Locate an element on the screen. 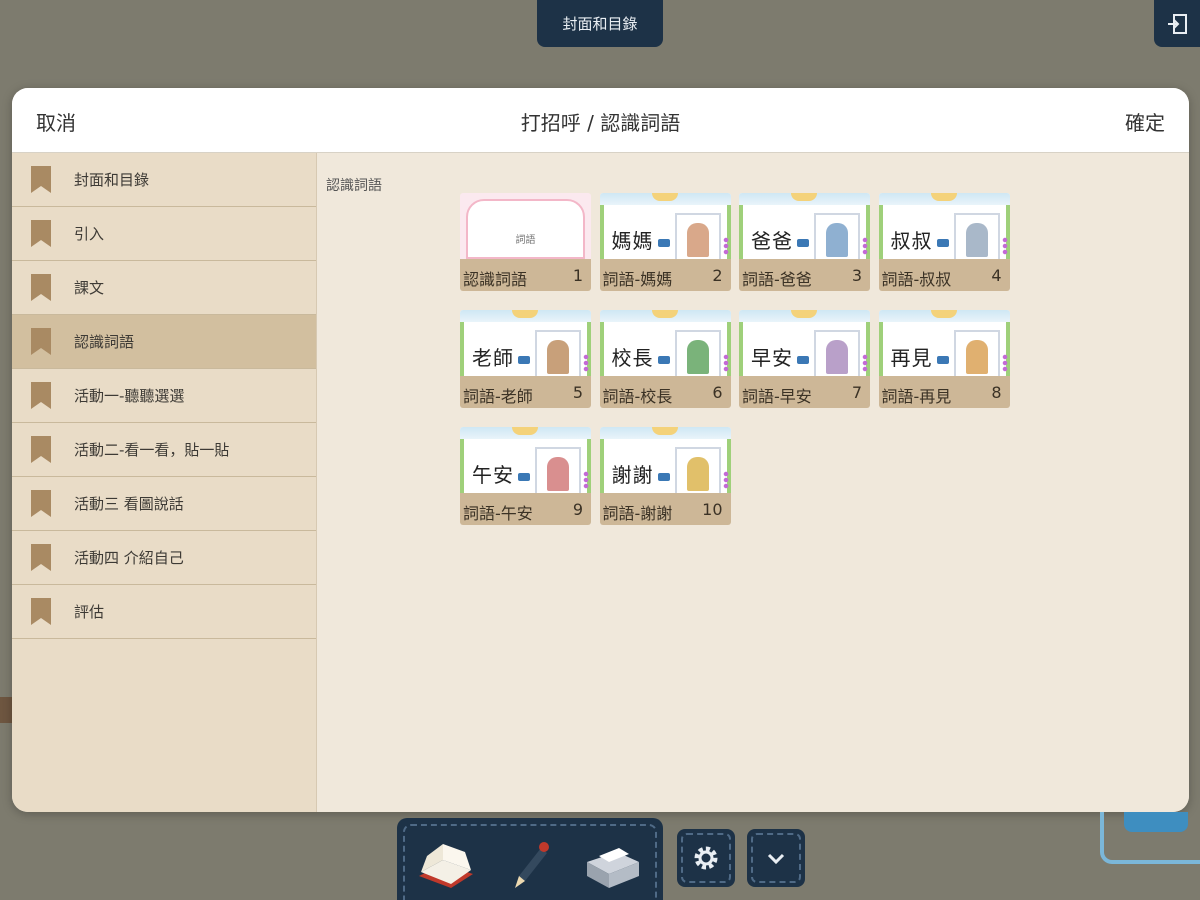 This screenshot has width=1200, height=900. thumbnail-caption: 詞語-校長 6 is located at coordinates (665, 392).